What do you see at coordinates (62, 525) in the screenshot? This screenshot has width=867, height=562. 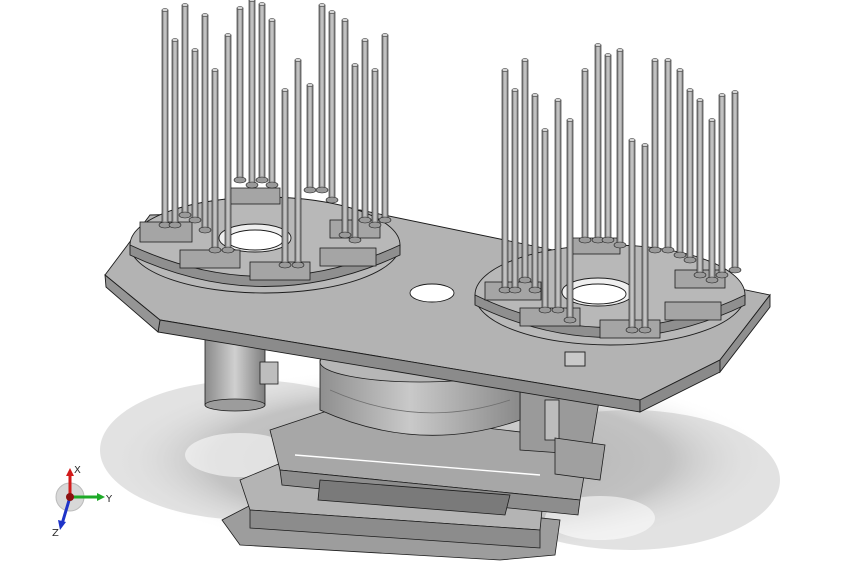 I see `z-axis-arrowhead-icon` at bounding box center [62, 525].